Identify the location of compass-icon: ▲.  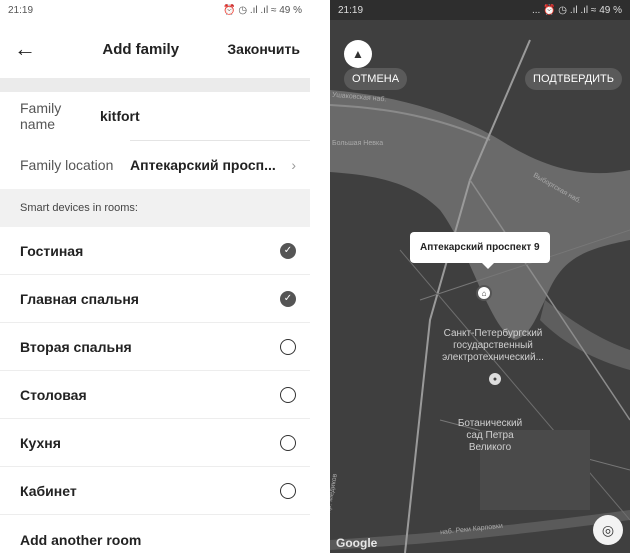
(358, 54).